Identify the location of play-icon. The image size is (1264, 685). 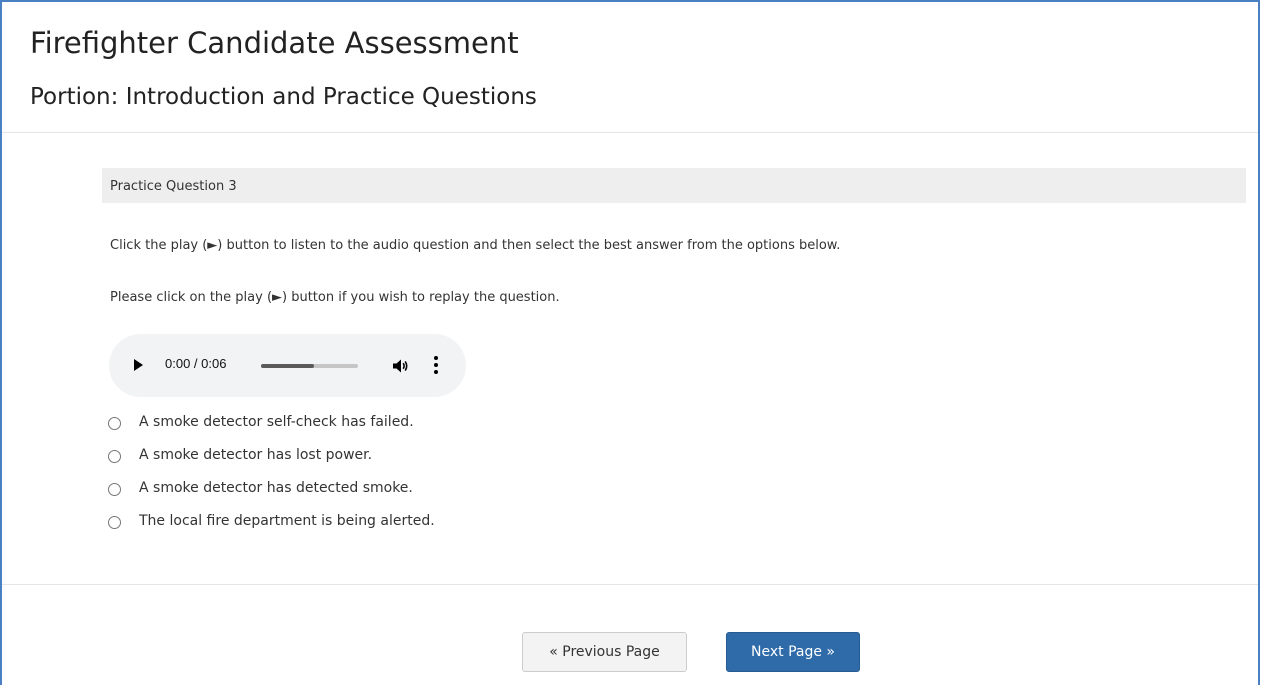
(138, 365).